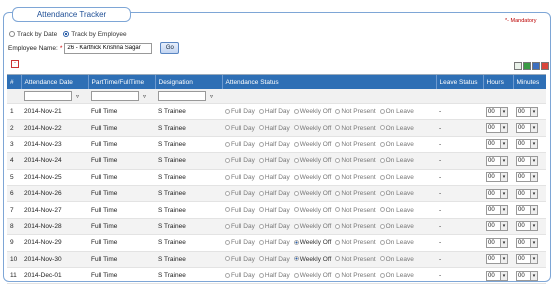 The image size is (553, 284). I want to click on employee-name-field, so click(108, 48).